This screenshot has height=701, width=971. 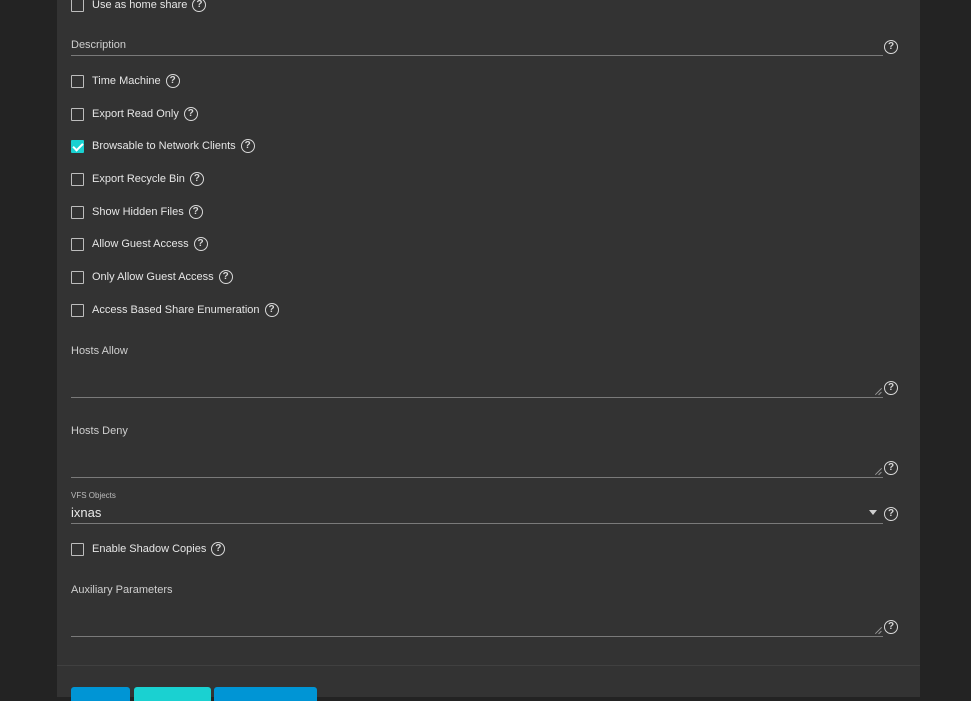 I want to click on hosts-allow-label: Hosts Allow, so click(x=99, y=351).